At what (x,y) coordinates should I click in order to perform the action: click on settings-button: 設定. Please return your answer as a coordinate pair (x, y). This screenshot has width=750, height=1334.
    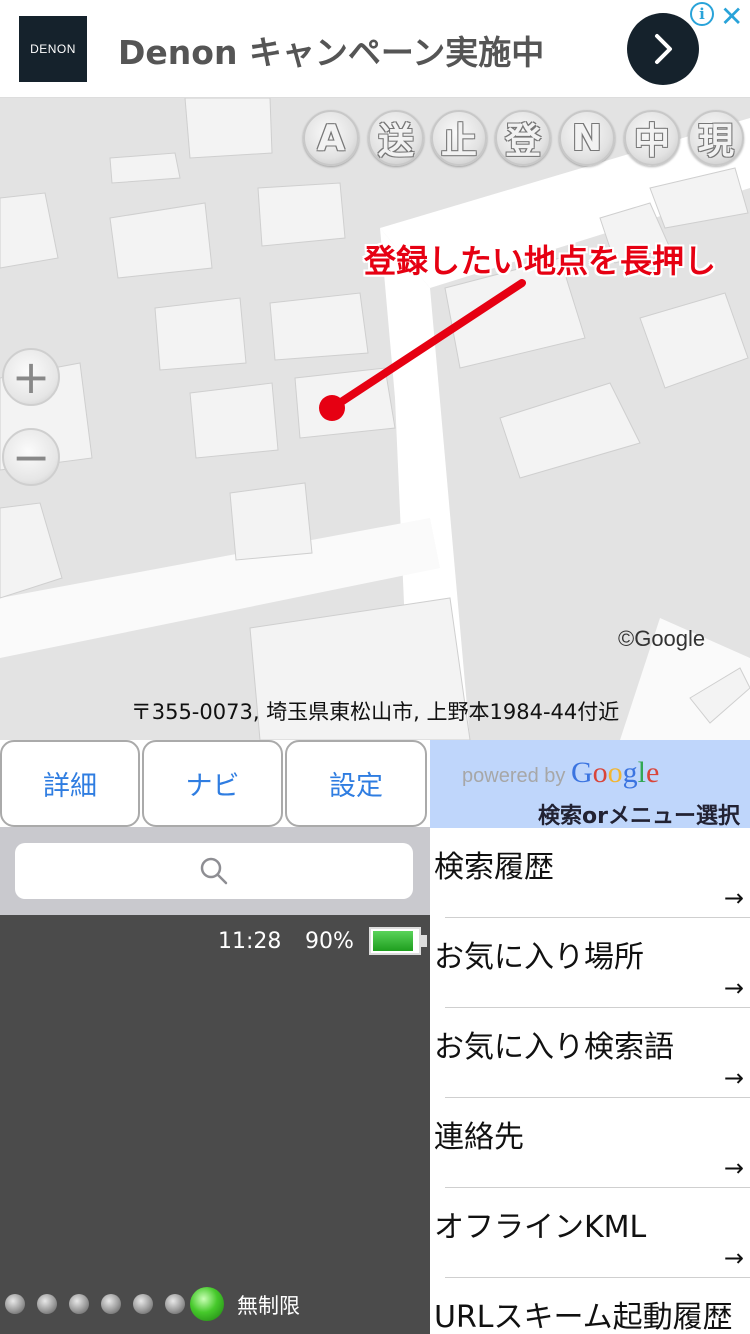
    Looking at the image, I should click on (356, 783).